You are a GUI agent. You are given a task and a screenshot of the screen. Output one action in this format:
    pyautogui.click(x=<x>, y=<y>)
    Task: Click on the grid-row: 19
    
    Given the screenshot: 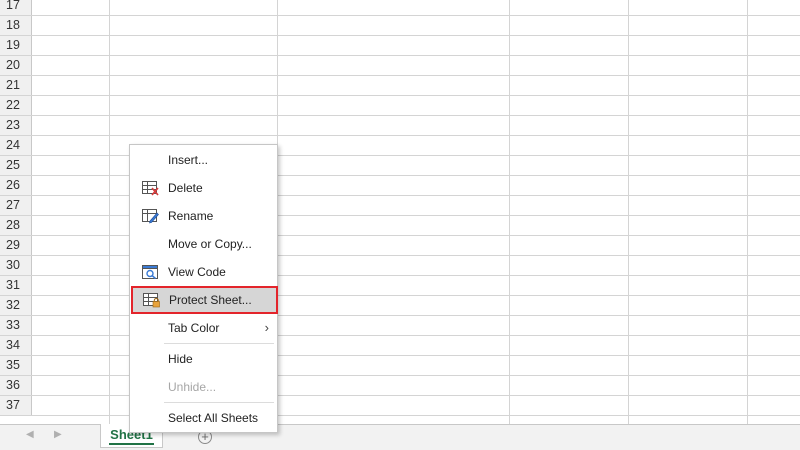 What is the action you would take?
    pyautogui.click(x=400, y=46)
    